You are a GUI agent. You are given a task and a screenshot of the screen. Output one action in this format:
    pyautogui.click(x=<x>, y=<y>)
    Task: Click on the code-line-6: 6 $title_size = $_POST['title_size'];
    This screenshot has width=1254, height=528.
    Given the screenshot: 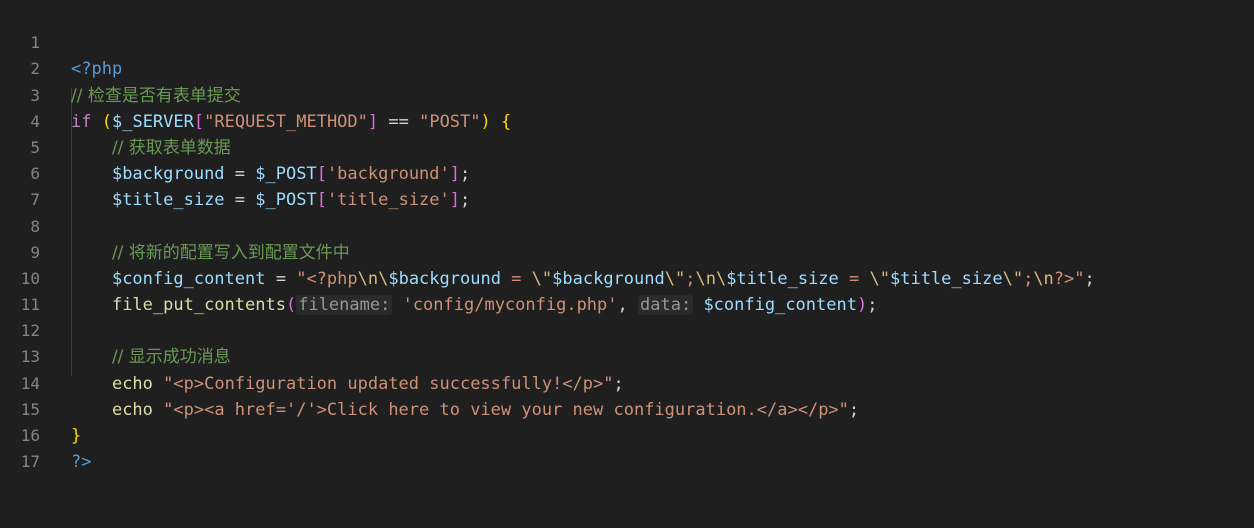 What is the action you would take?
    pyautogui.click(x=627, y=172)
    